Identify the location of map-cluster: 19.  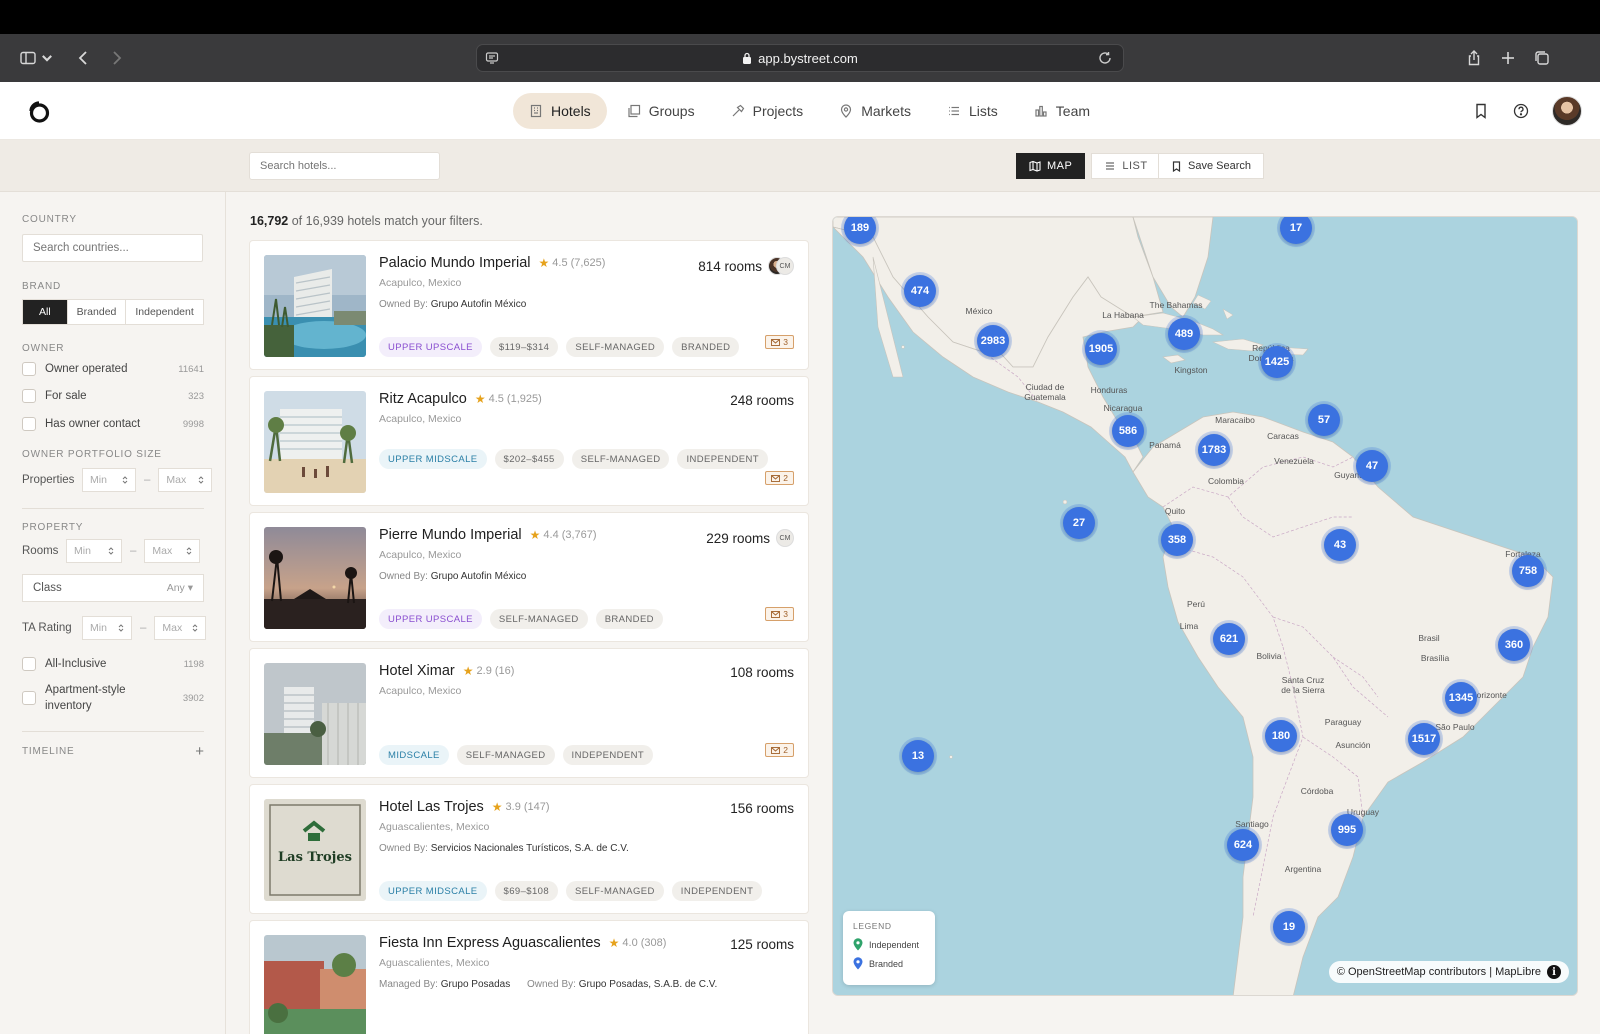
(1289, 927).